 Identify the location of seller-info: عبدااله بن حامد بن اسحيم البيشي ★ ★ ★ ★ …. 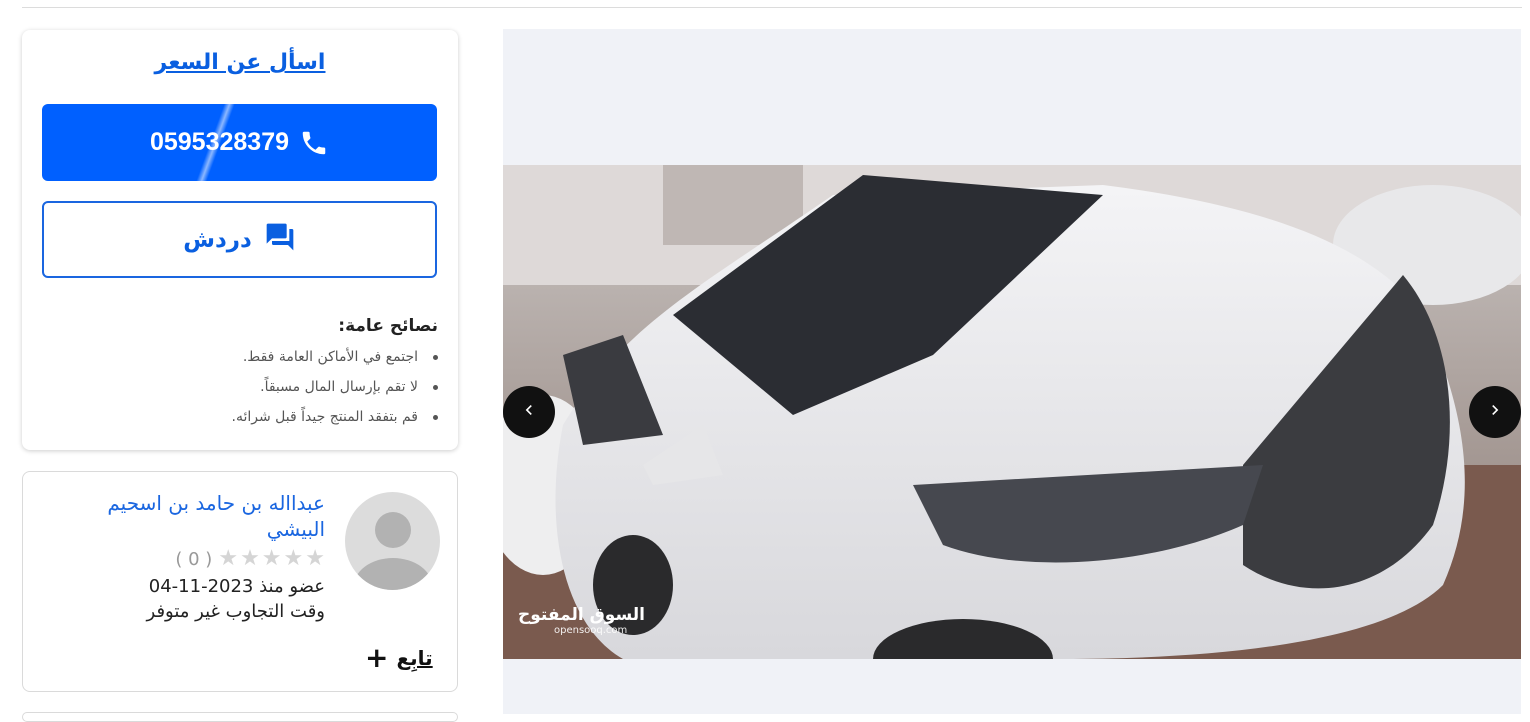
(195, 556).